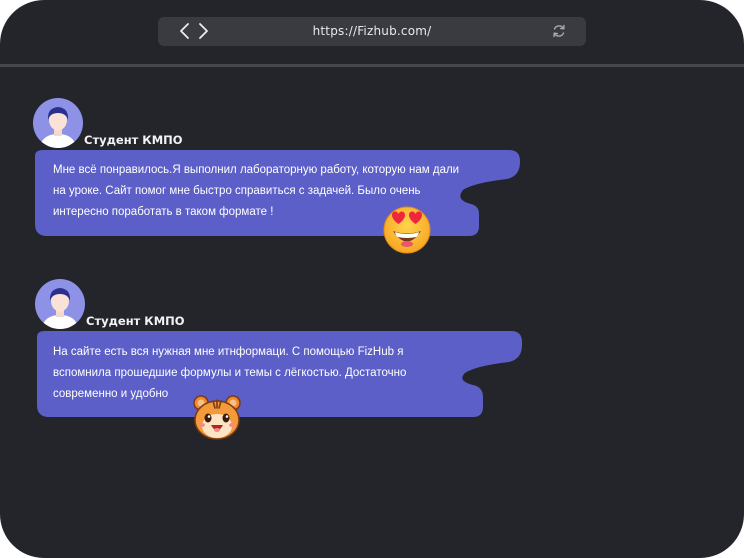  What do you see at coordinates (407, 230) in the screenshot?
I see `heart-eyes-emoji` at bounding box center [407, 230].